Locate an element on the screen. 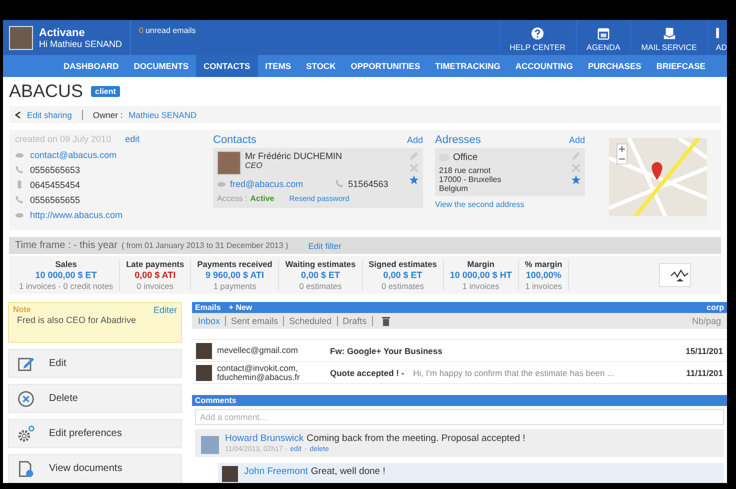  per-page-label: Nb/pag is located at coordinates (706, 321).